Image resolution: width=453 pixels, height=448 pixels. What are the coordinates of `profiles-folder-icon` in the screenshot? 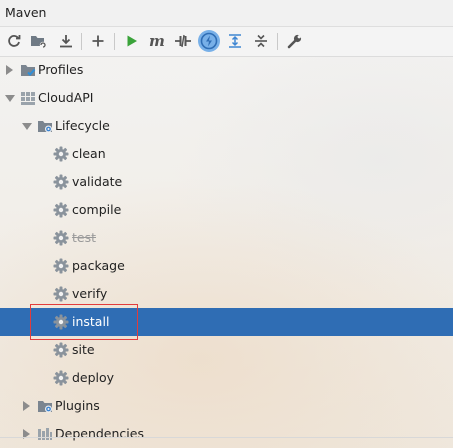 It's located at (28, 70).